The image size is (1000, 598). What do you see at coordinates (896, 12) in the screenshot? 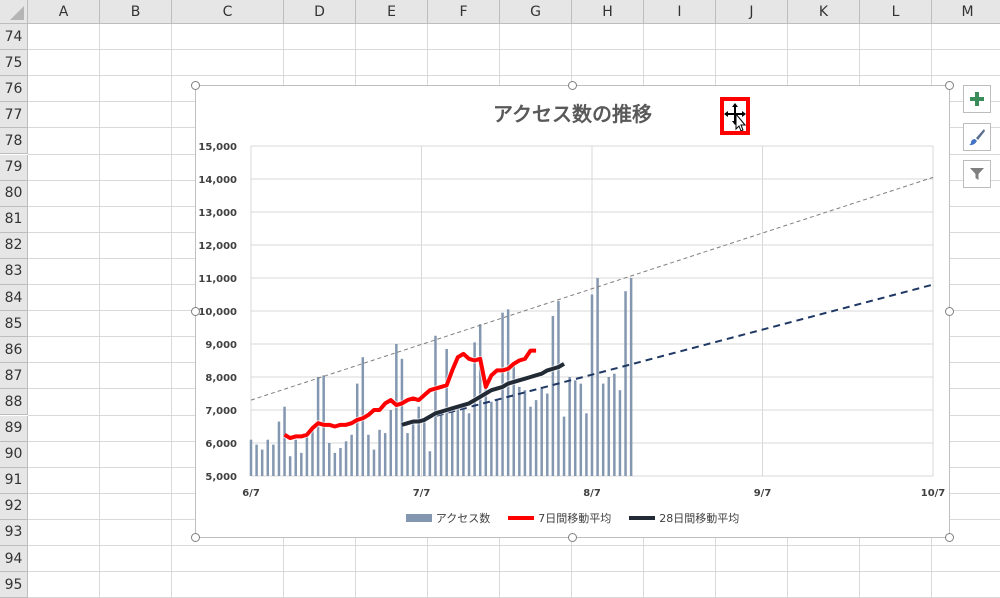
I see `column-header-l: L` at bounding box center [896, 12].